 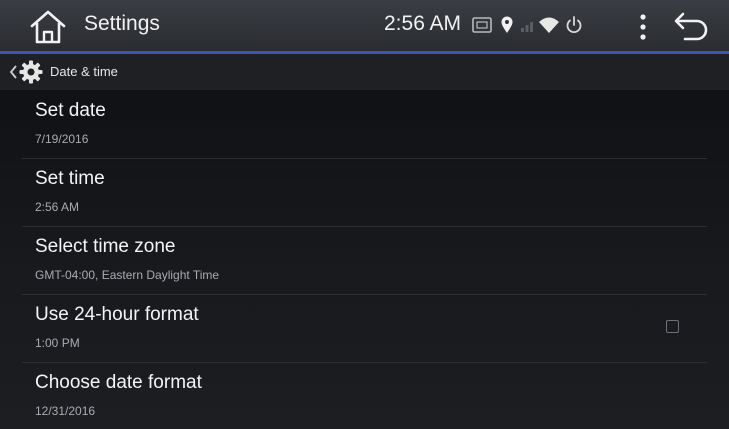 What do you see at coordinates (62, 139) in the screenshot?
I see `set-date-value: 7/19/2016` at bounding box center [62, 139].